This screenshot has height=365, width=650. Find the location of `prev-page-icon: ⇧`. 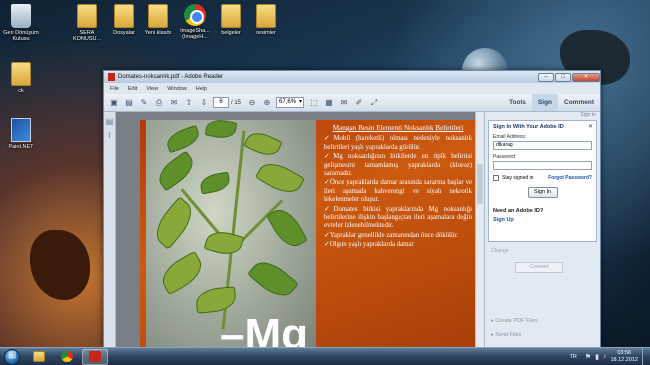

prev-page-icon: ⇧ is located at coordinates (189, 103).